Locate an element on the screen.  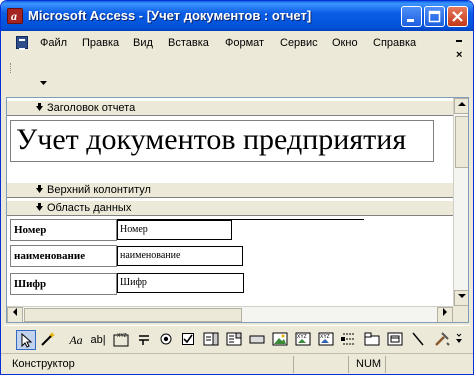
toolbar-grip is located at coordinates (11, 68).